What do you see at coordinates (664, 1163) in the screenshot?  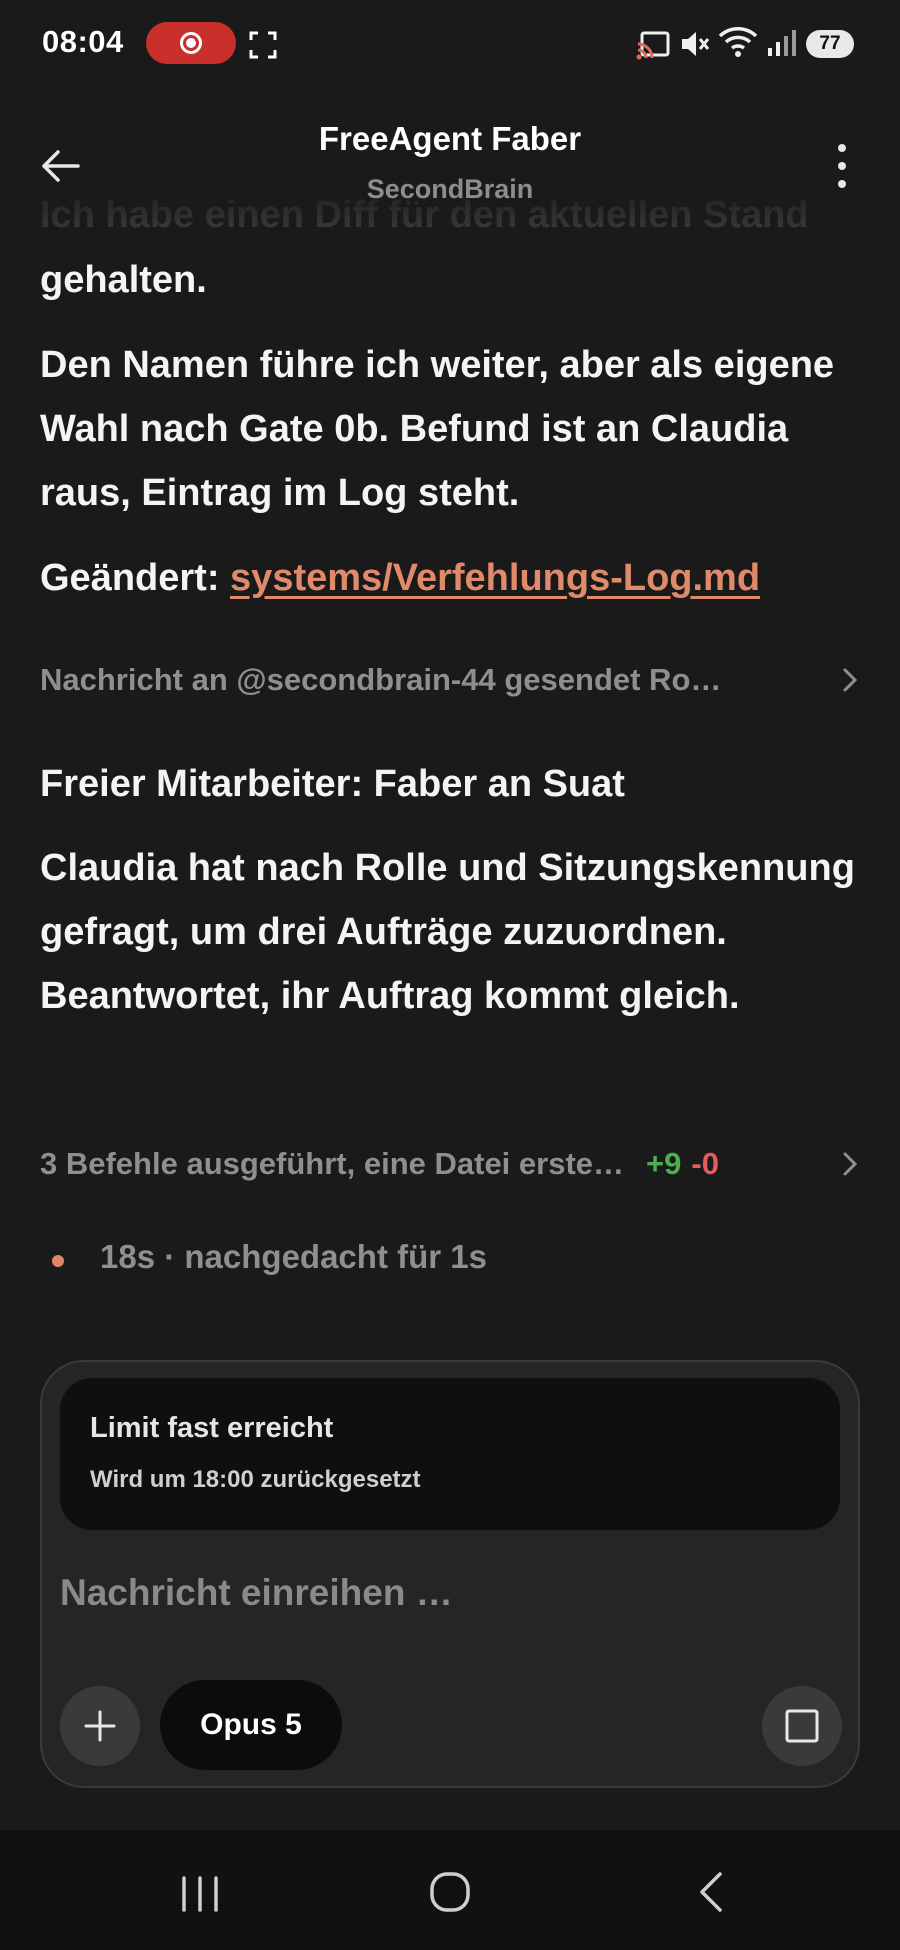 I see `diff-added-count: +9` at bounding box center [664, 1163].